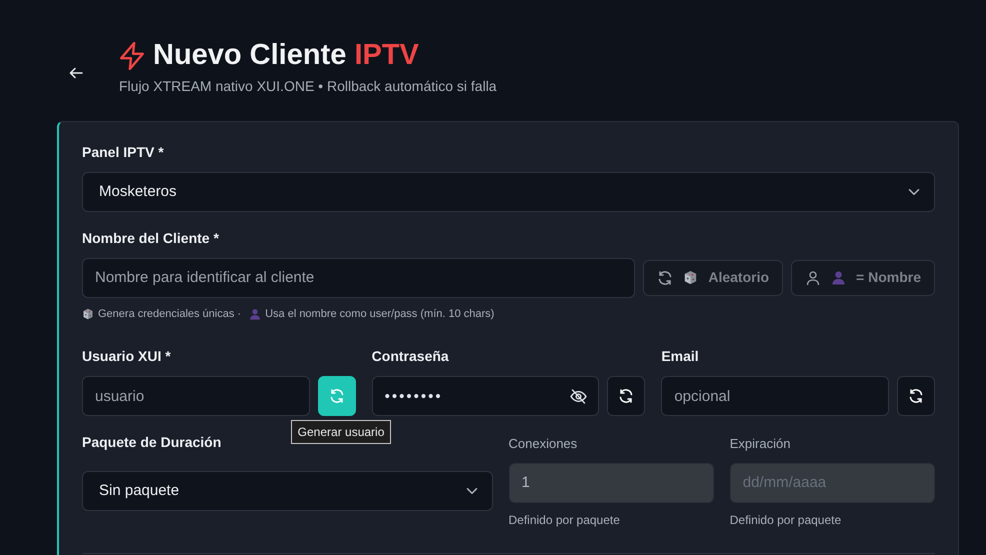  Describe the element at coordinates (508, 192) in the screenshot. I see `panel-select: Mosketeros` at that location.